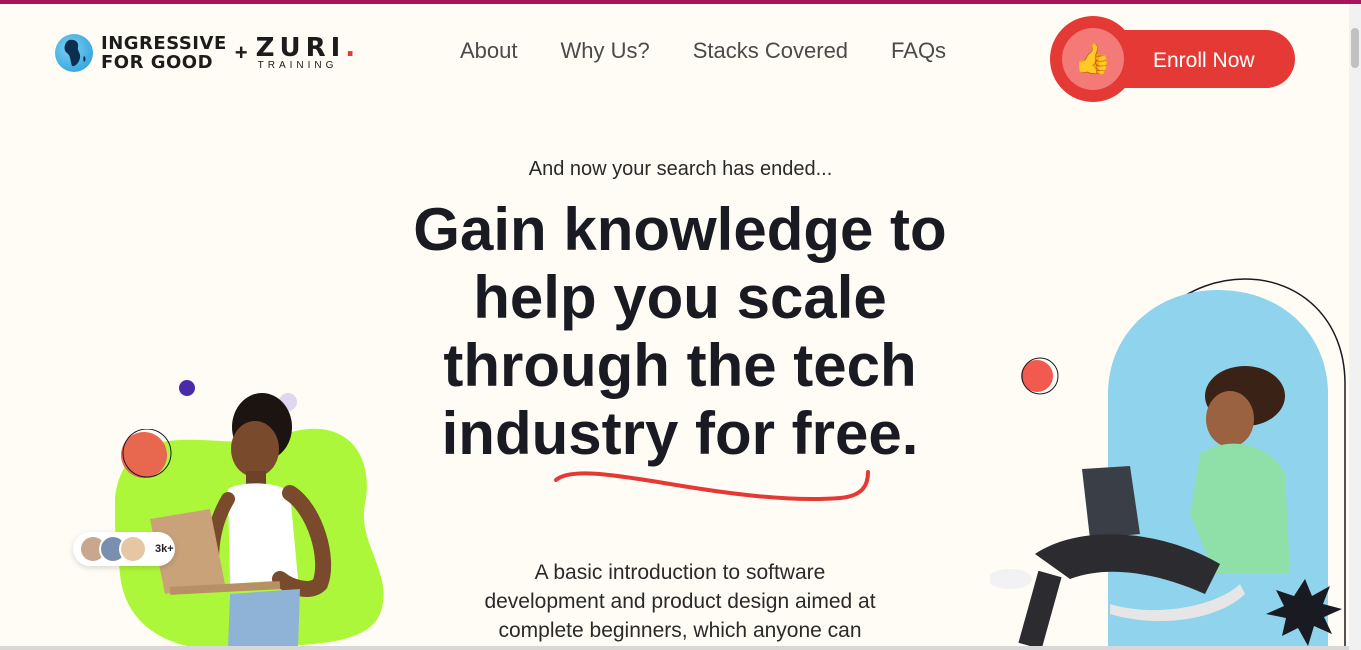  I want to click on enroll-now-label: Enroll Now, so click(1204, 60).